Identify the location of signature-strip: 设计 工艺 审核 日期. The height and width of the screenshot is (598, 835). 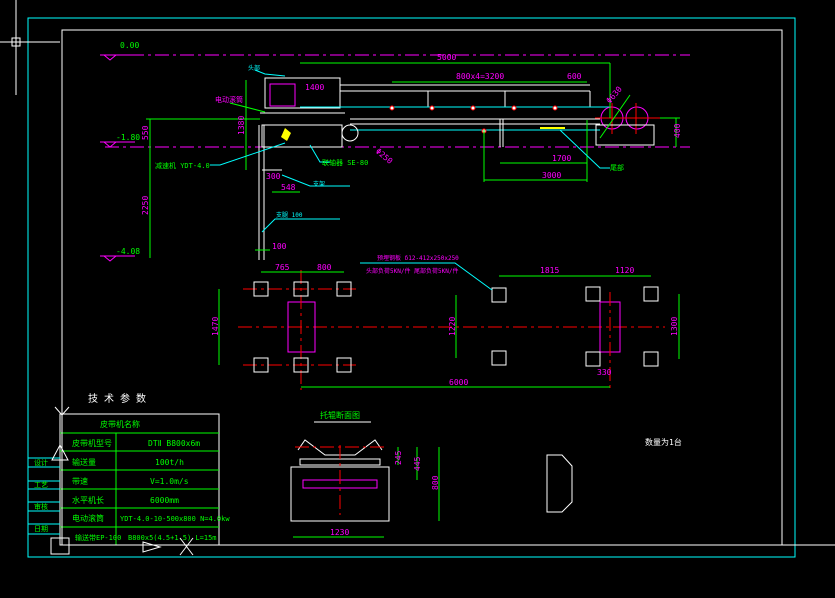
(44, 496).